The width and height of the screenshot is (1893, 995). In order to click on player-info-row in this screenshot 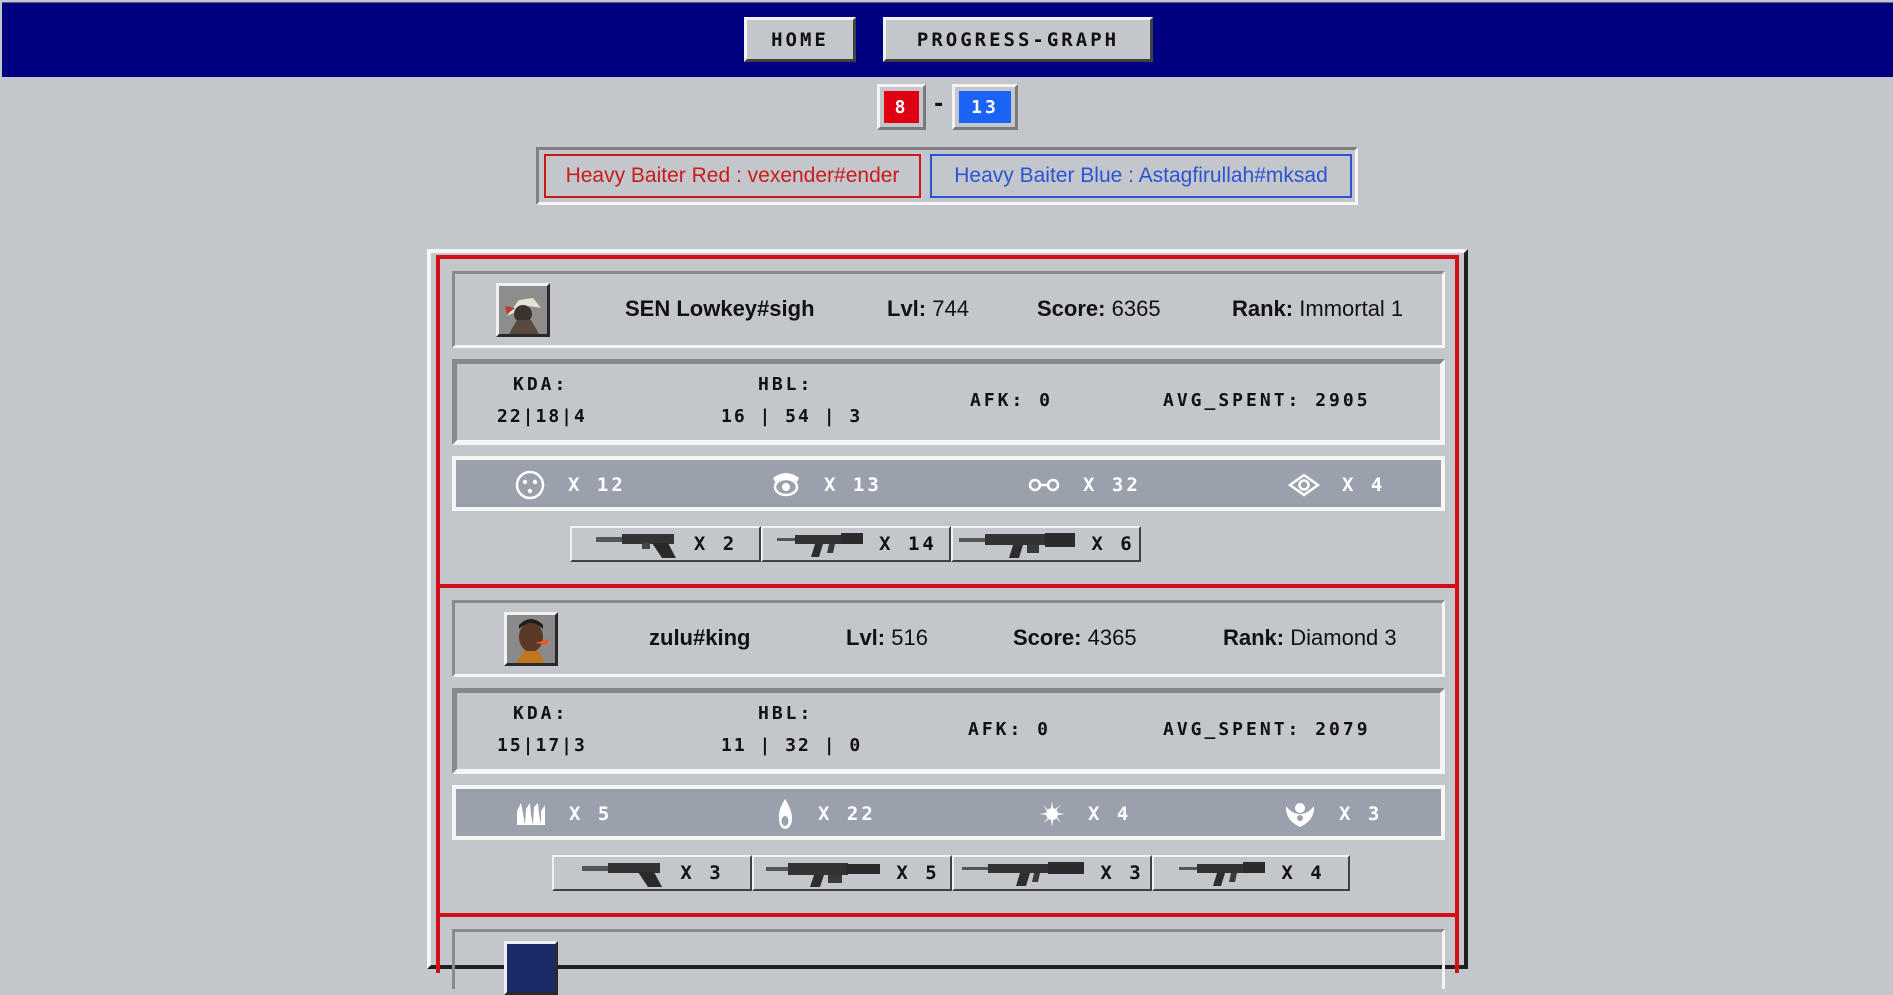, I will do `click(948, 962)`.